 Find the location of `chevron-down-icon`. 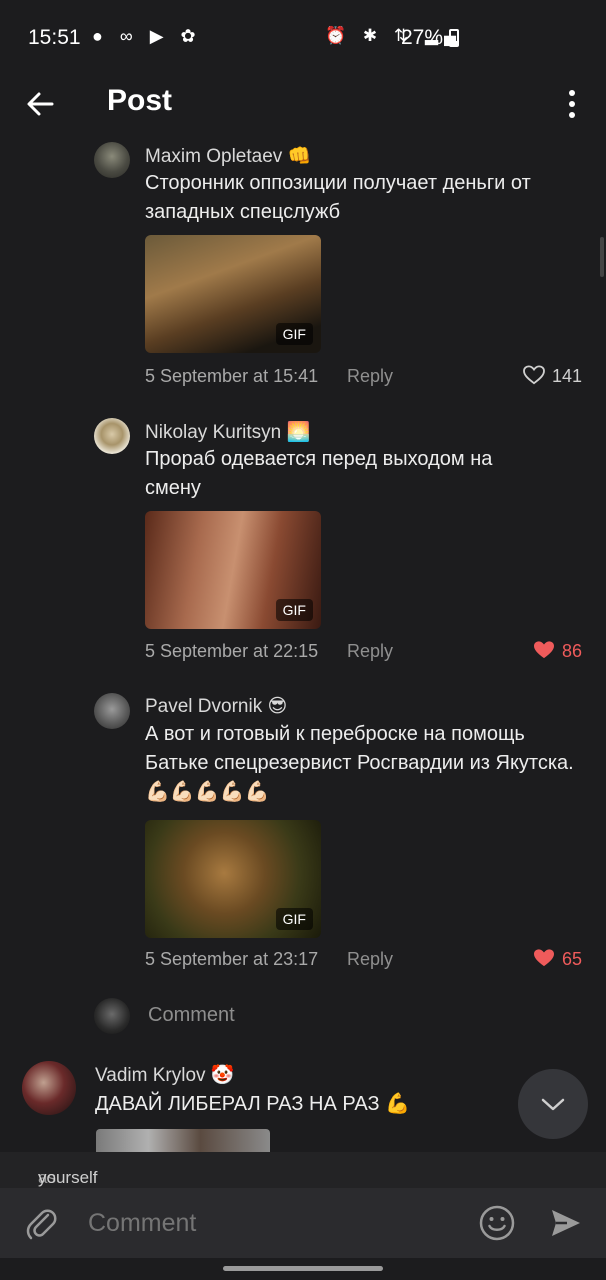

chevron-down-icon is located at coordinates (553, 1104).